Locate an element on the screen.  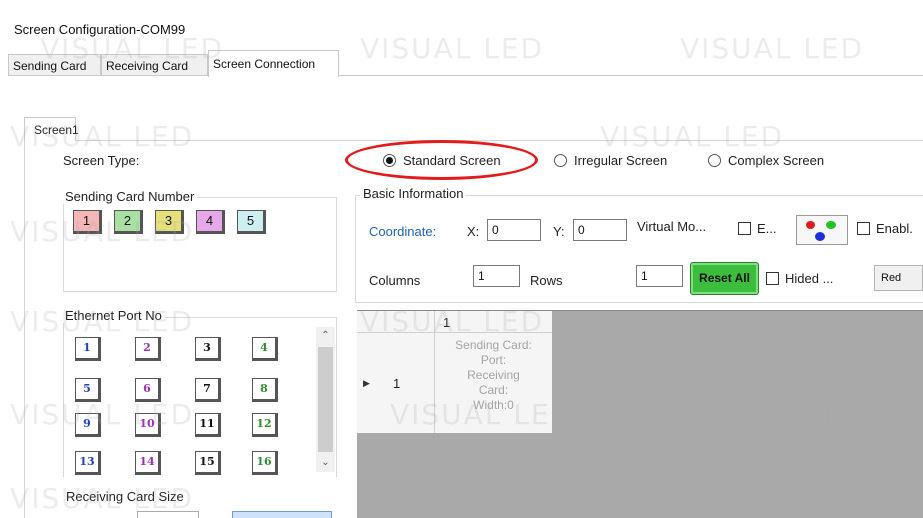
radio-complex-label: Complex Screen is located at coordinates (776, 160).